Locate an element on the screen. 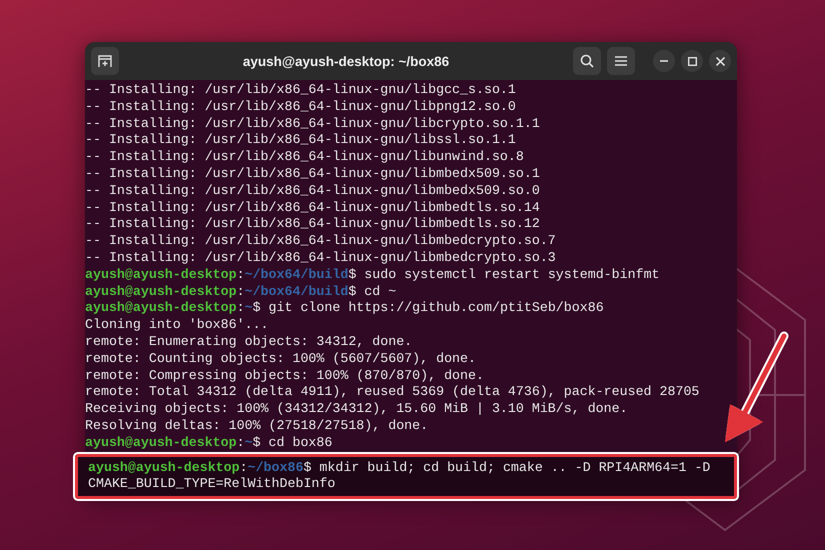 The width and height of the screenshot is (825, 550). new-tab-icon is located at coordinates (105, 61).